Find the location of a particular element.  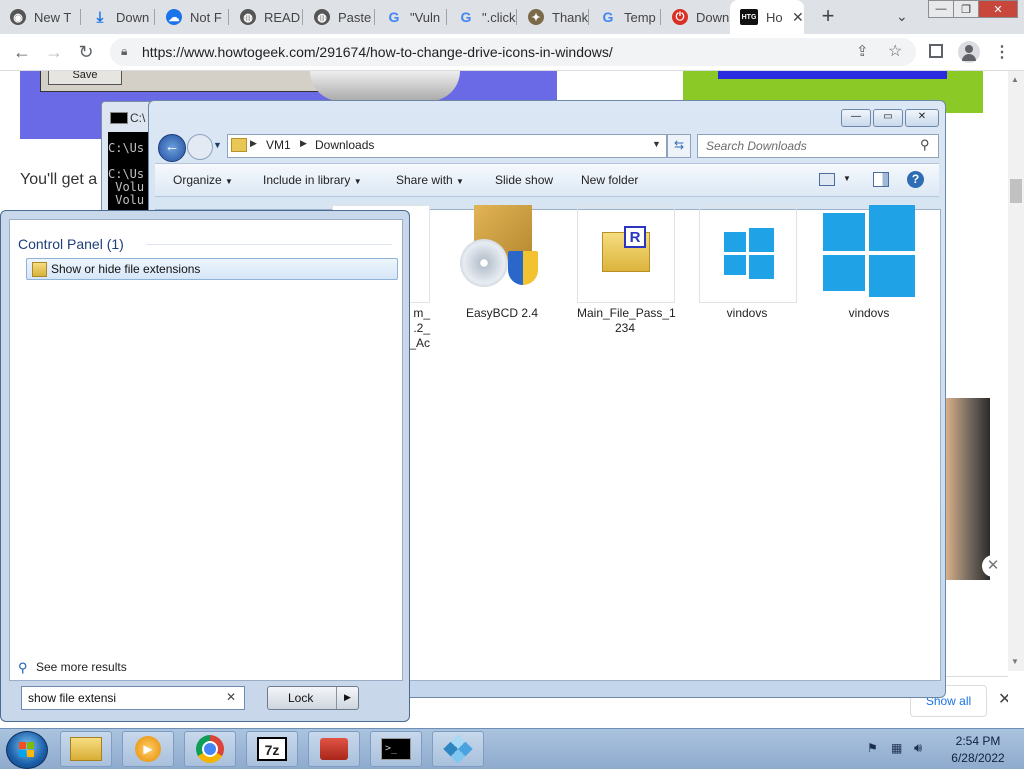

file-item-easybcd is located at coordinates (502, 253).